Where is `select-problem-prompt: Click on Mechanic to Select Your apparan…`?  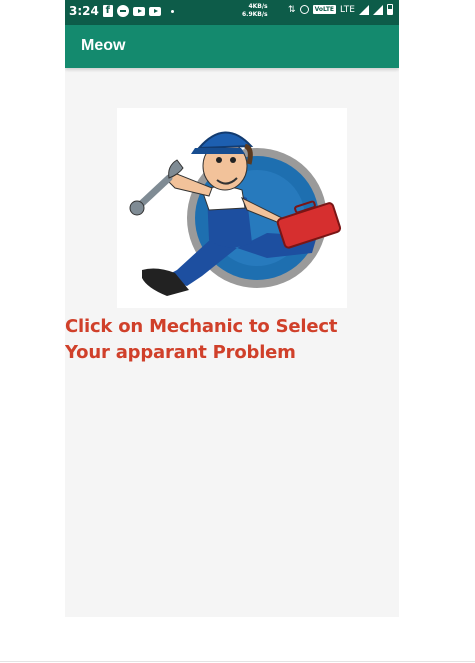
select-problem-prompt: Click on Mechanic to Select Your apparan… is located at coordinates (232, 340).